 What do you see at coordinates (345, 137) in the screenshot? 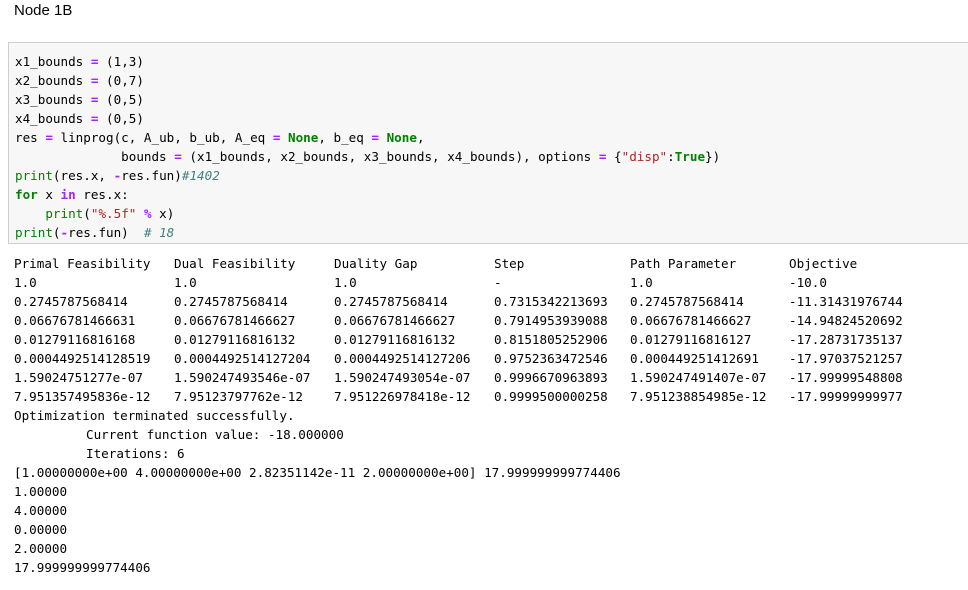
I see `code-token: , b_eq` at bounding box center [345, 137].